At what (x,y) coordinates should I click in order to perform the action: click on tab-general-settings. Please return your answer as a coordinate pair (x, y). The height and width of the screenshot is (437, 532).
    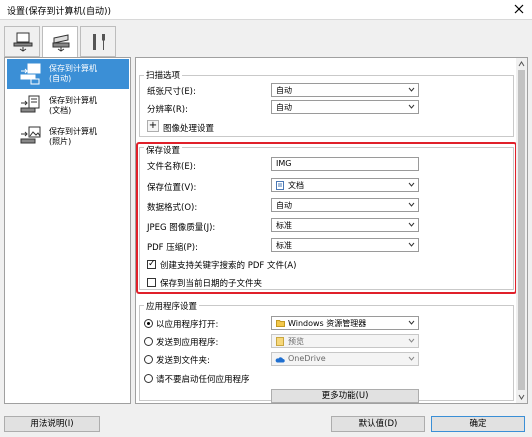
    Looking at the image, I should click on (98, 41).